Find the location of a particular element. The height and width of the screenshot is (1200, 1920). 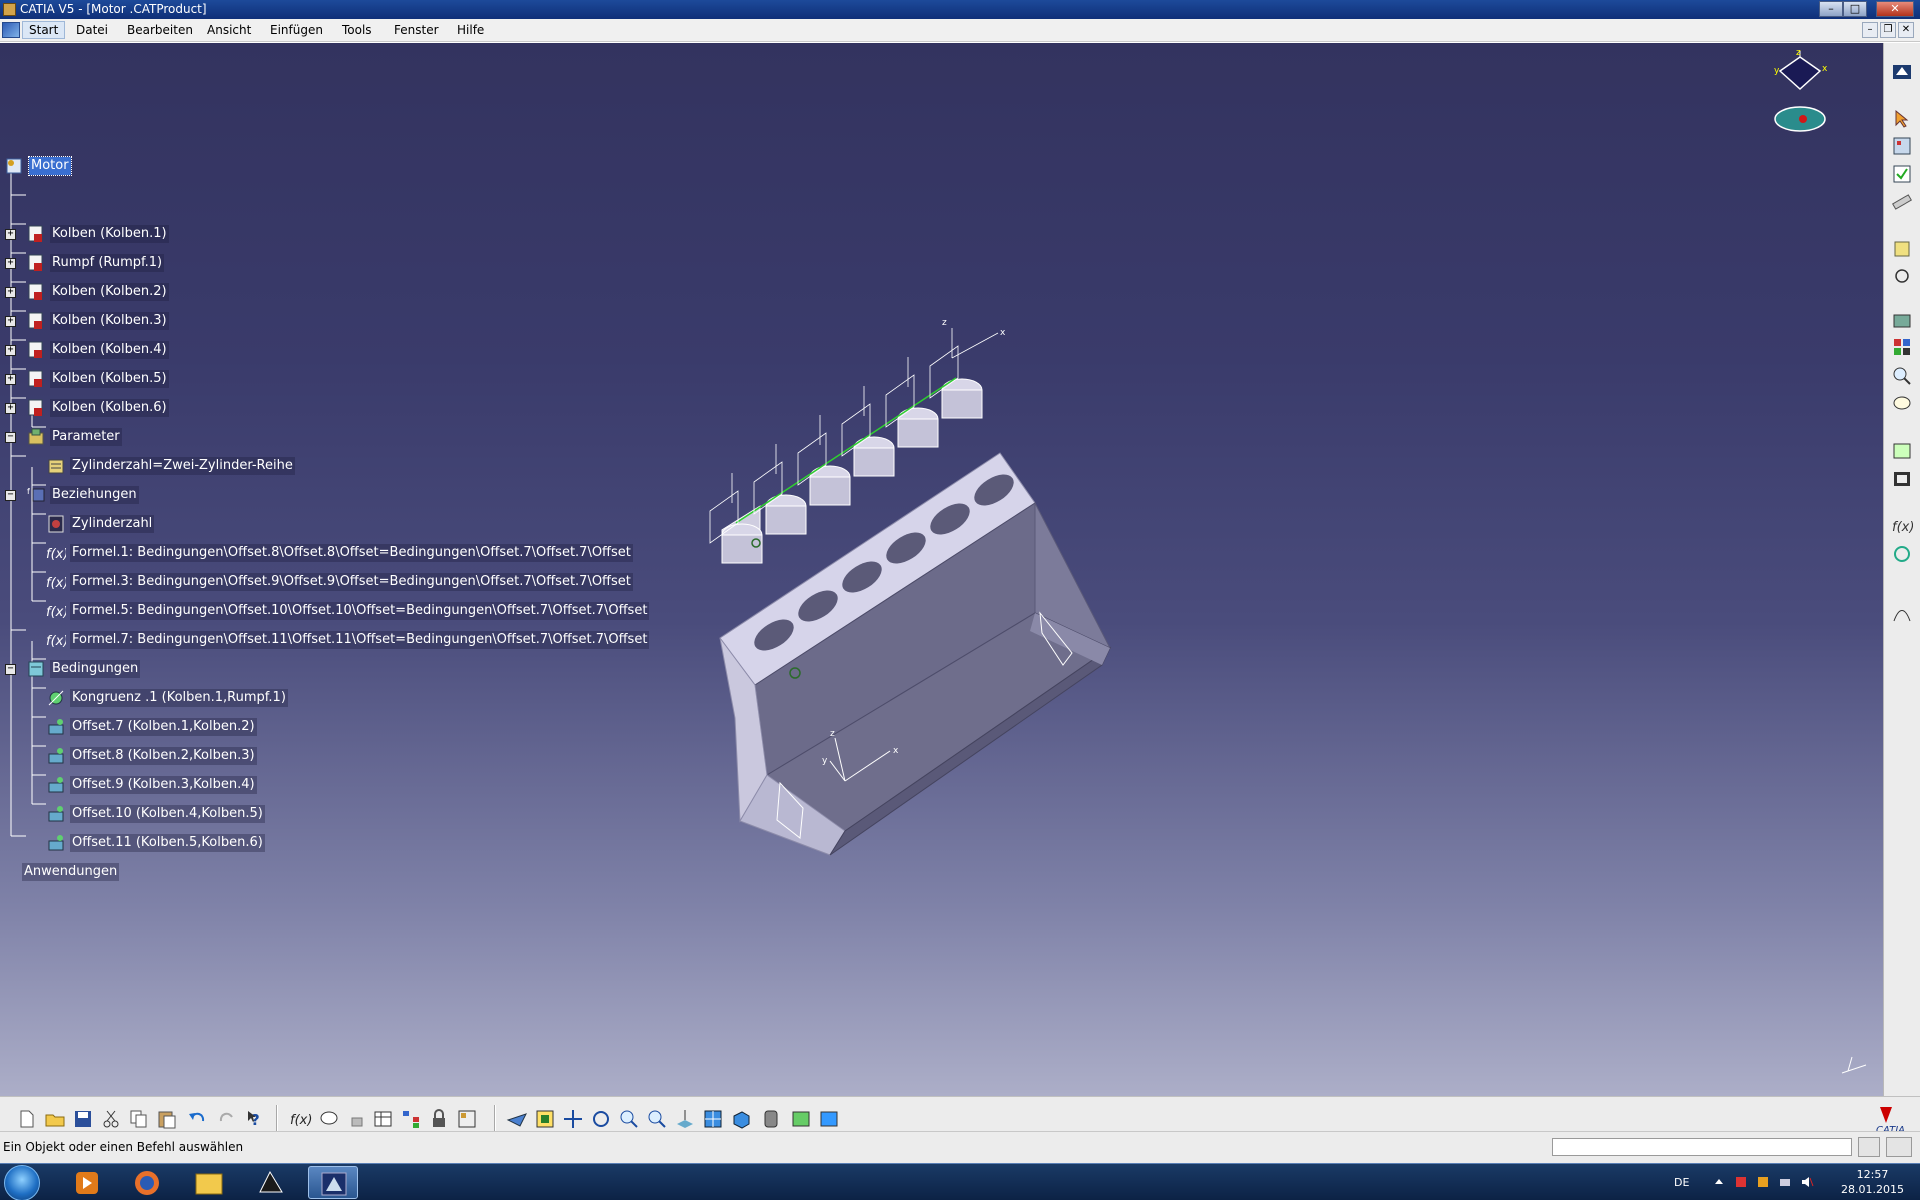

volume-icon is located at coordinates (1807, 1182).